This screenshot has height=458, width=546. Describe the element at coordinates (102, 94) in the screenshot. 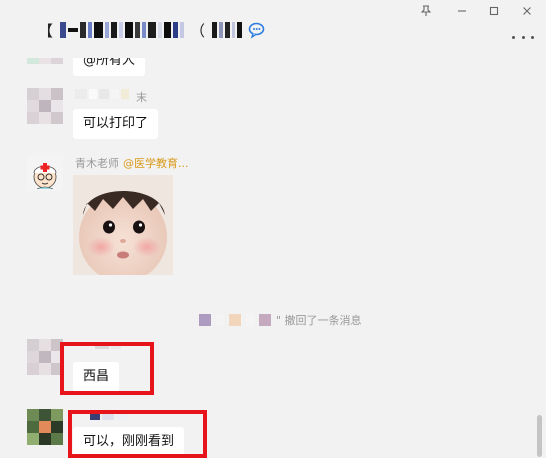

I see `sender-name-blurred` at that location.